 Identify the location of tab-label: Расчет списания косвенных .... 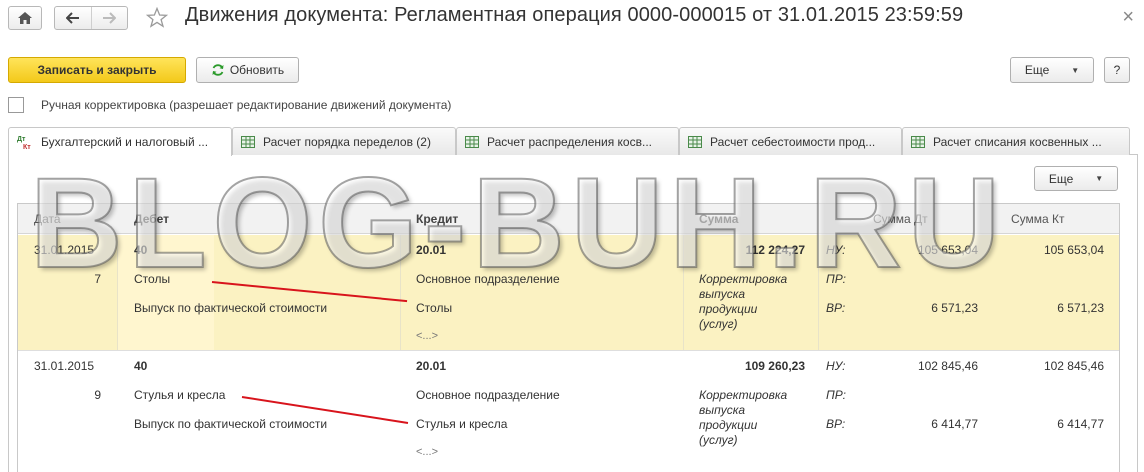
(1017, 141).